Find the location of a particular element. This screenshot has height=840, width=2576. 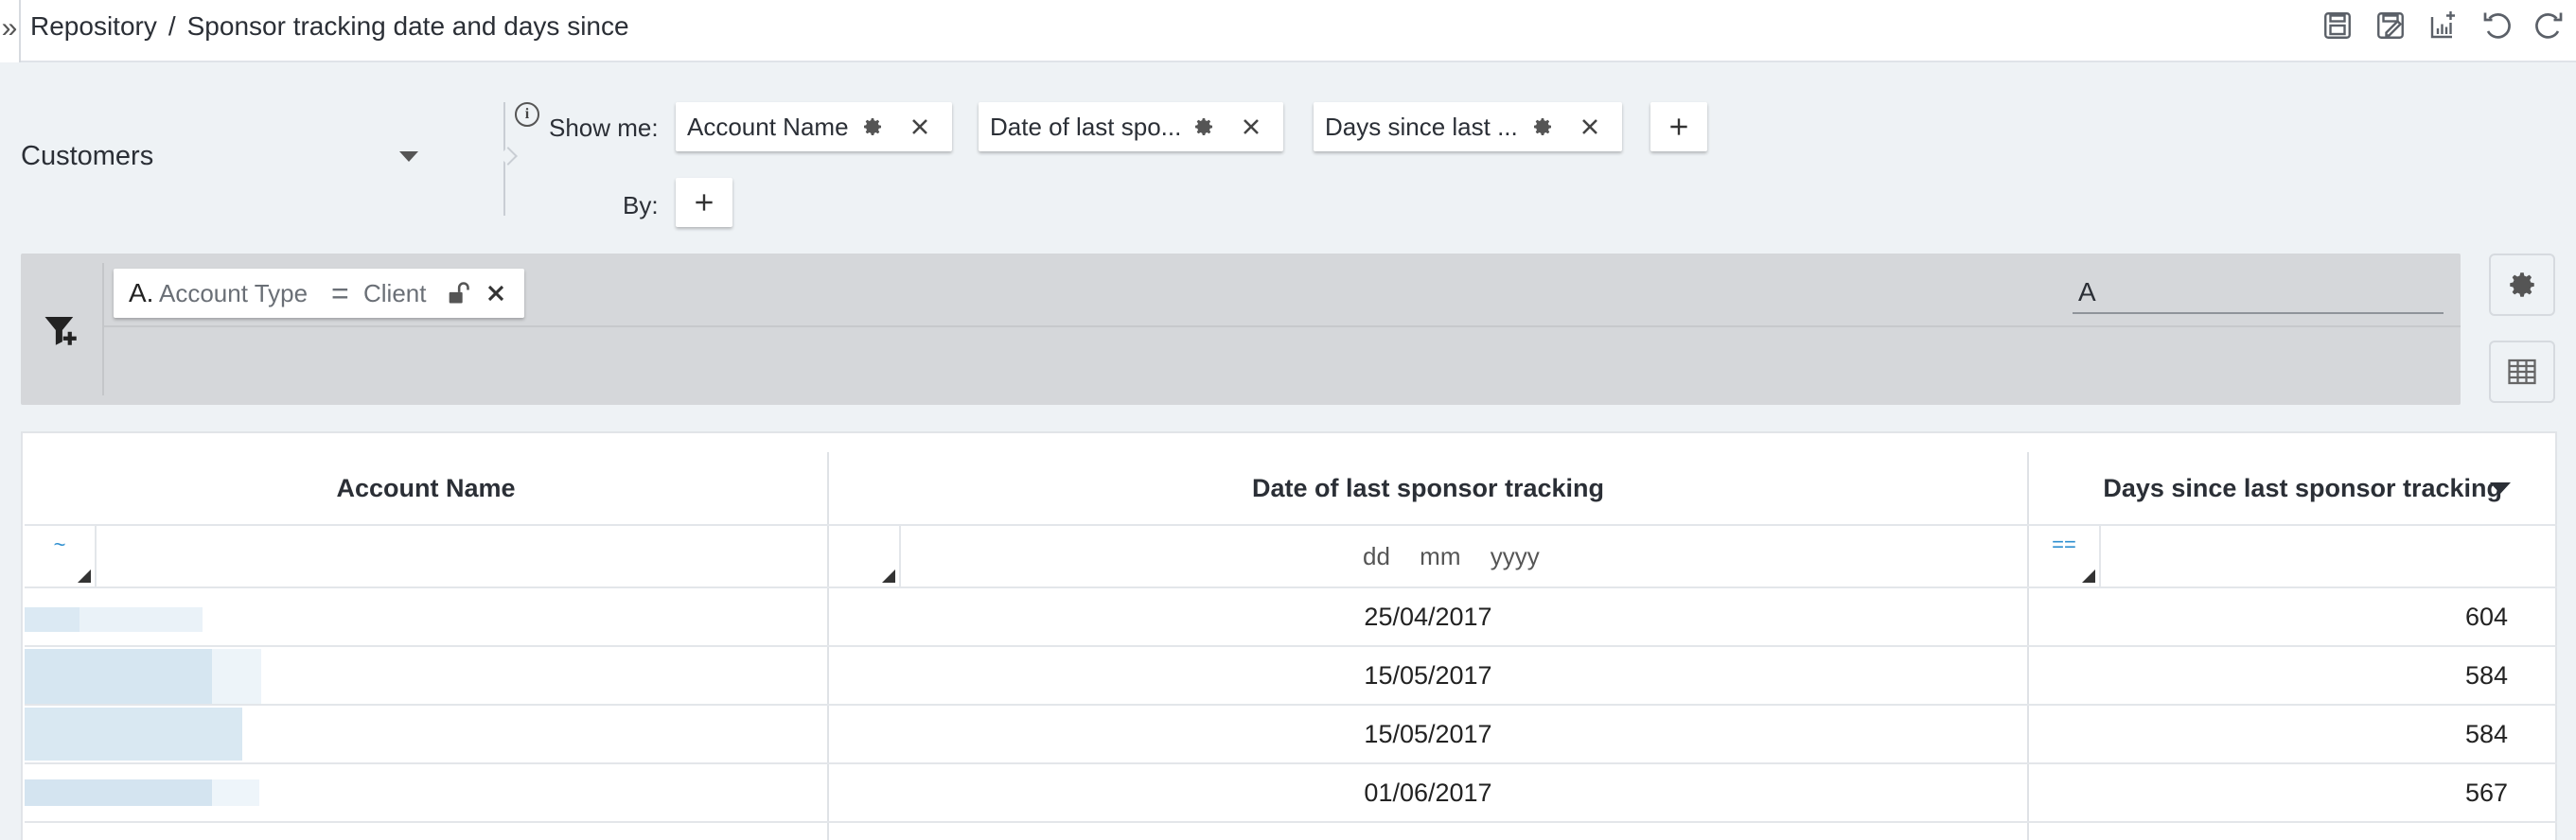

undo-icon is located at coordinates (2496, 25).